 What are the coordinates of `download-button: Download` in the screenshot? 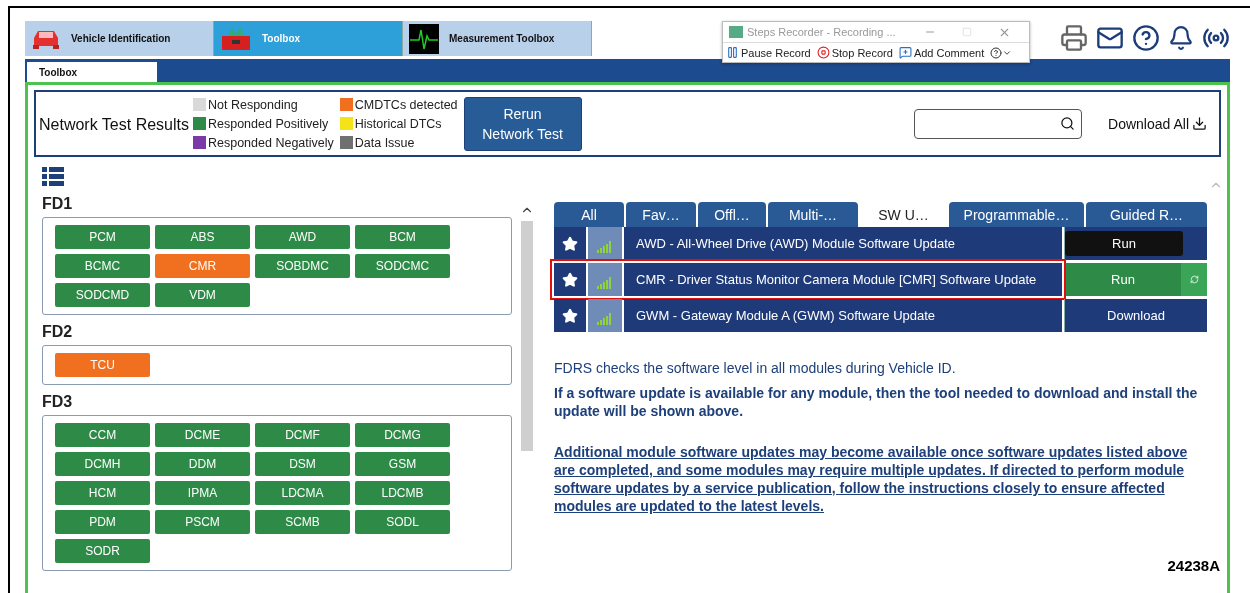 It's located at (1135, 315).